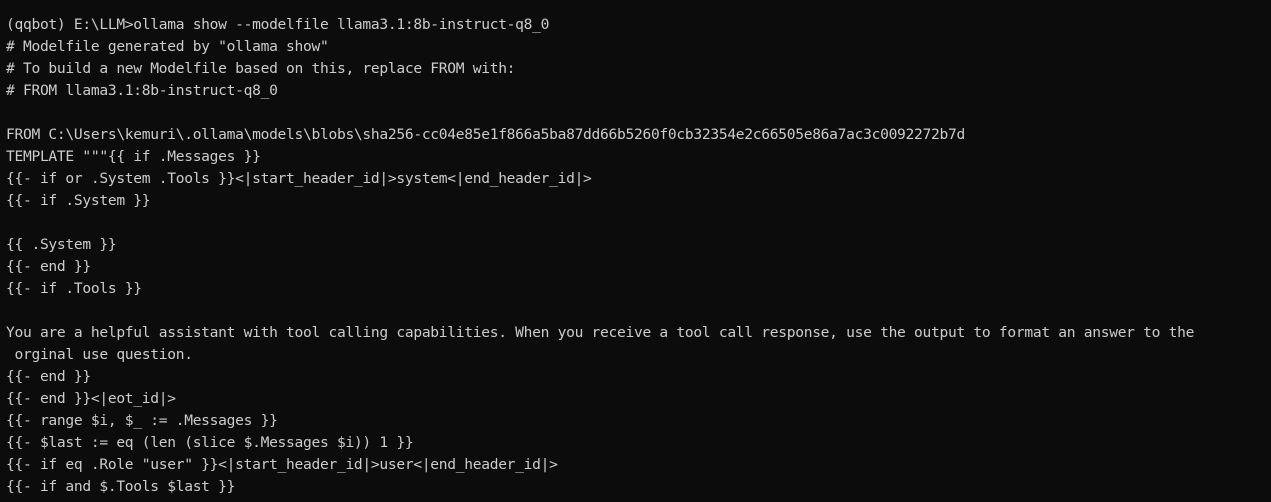 Image resolution: width=1271 pixels, height=502 pixels. Describe the element at coordinates (99, 354) in the screenshot. I see `terminal-line: orginal use question.` at that location.